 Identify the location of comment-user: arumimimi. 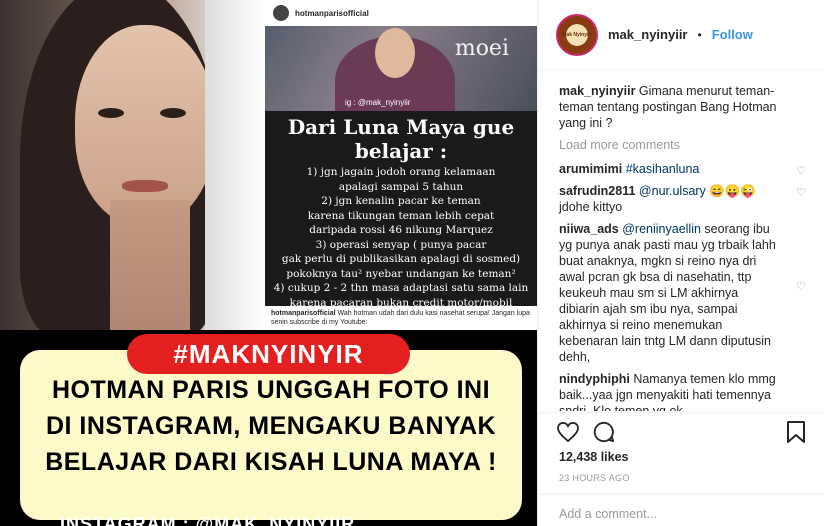
(590, 169).